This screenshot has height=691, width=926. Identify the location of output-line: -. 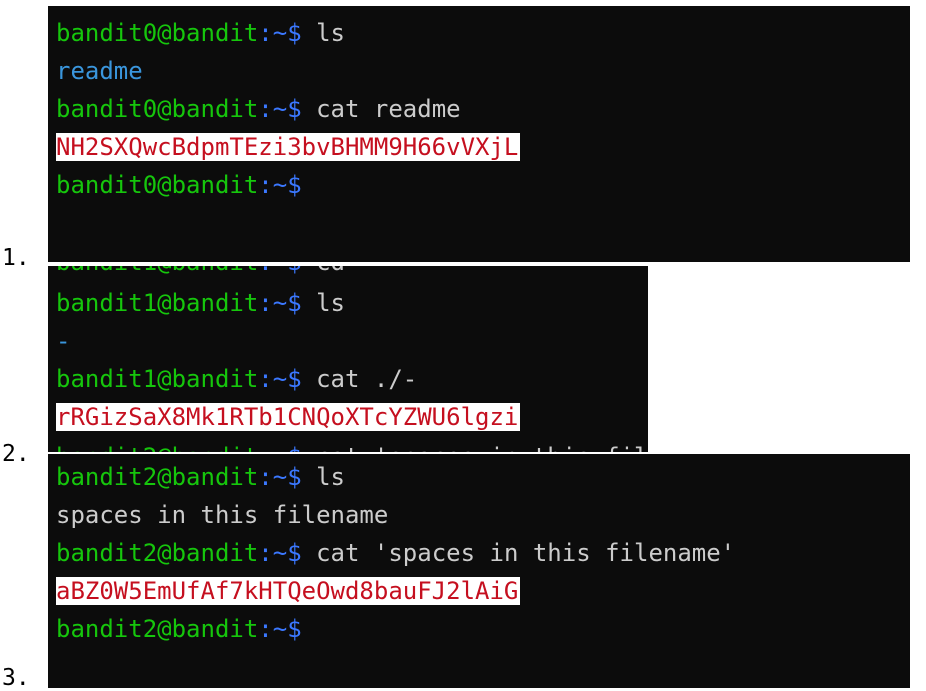
(63, 341).